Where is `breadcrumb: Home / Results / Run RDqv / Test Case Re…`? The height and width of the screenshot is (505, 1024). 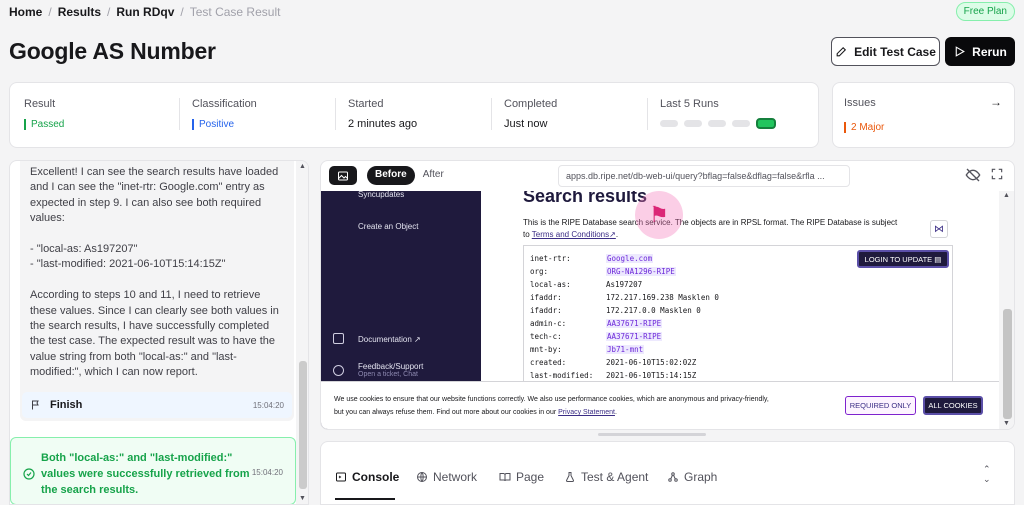
breadcrumb: Home / Results / Run RDqv / Test Case Re… is located at coordinates (145, 12).